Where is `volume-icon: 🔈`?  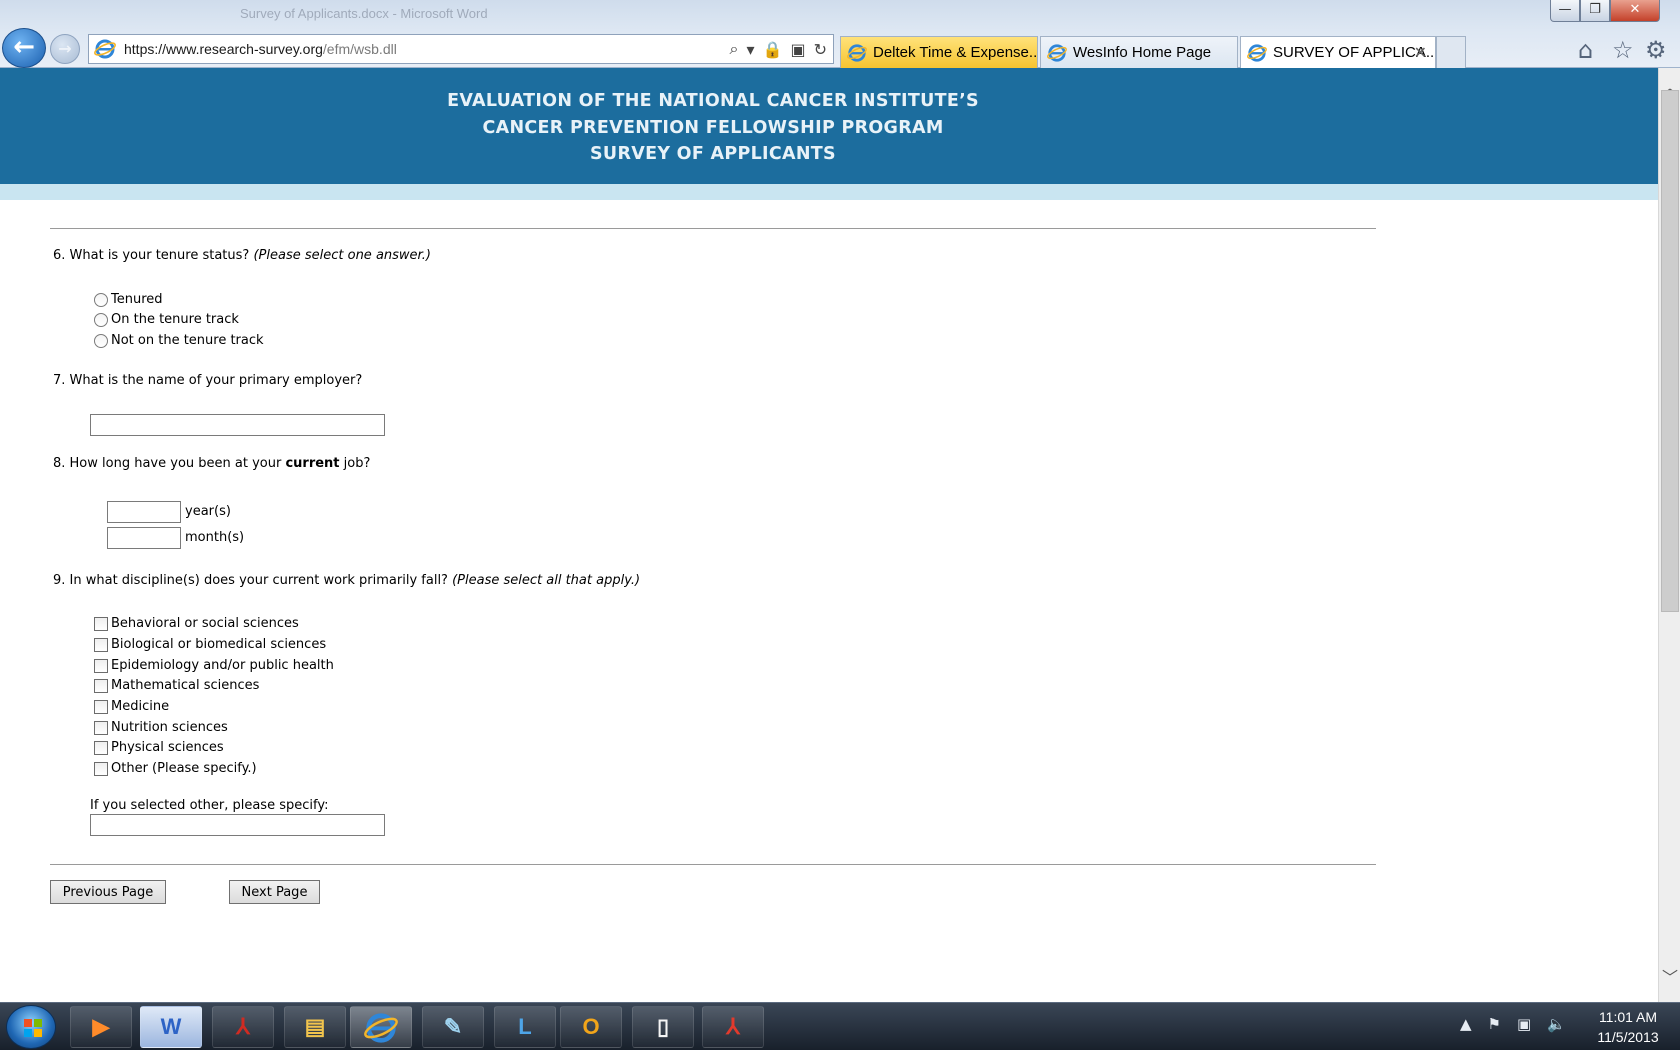 volume-icon: 🔈 is located at coordinates (1556, 1024).